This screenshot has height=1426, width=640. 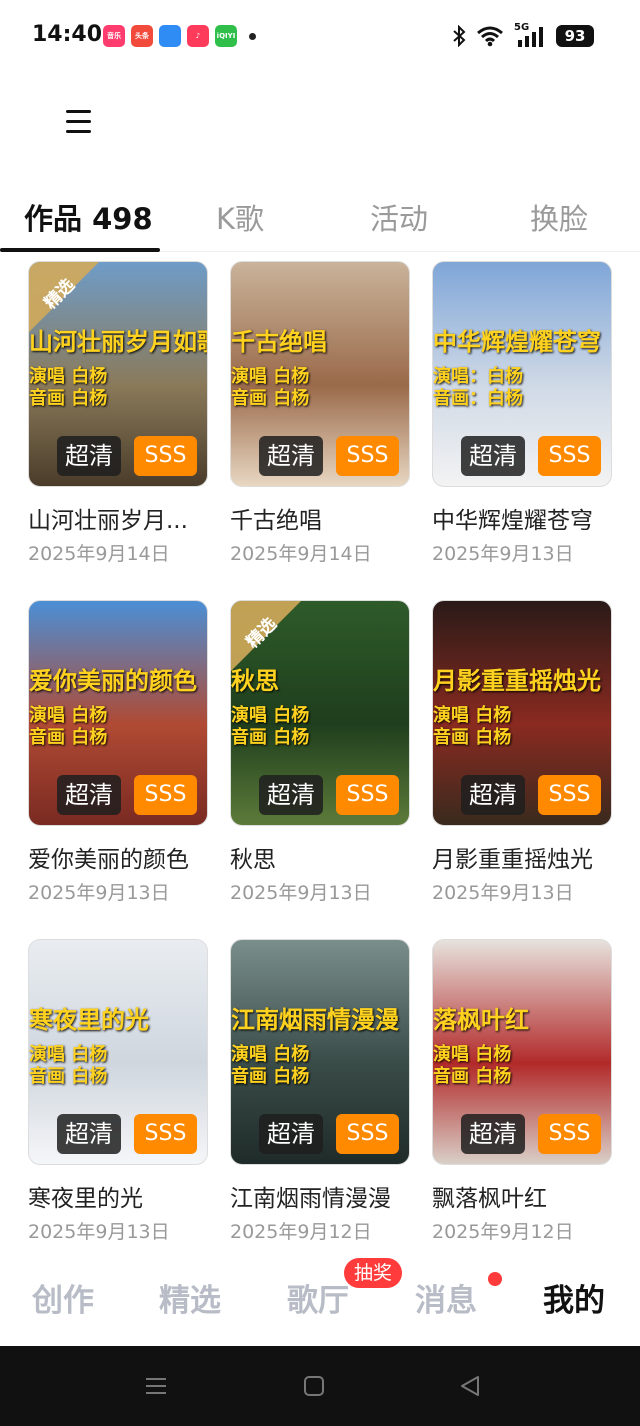 I want to click on recents-menu-icon, so click(x=156, y=1386).